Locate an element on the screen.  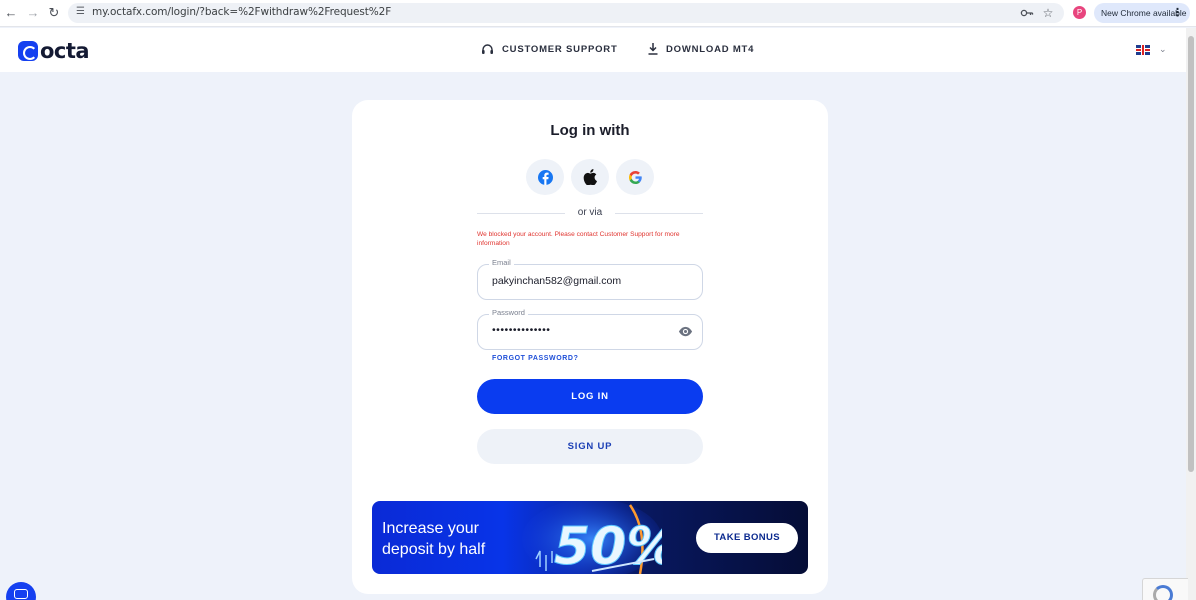
promo-value-text: 50% is located at coordinates (608, 545).